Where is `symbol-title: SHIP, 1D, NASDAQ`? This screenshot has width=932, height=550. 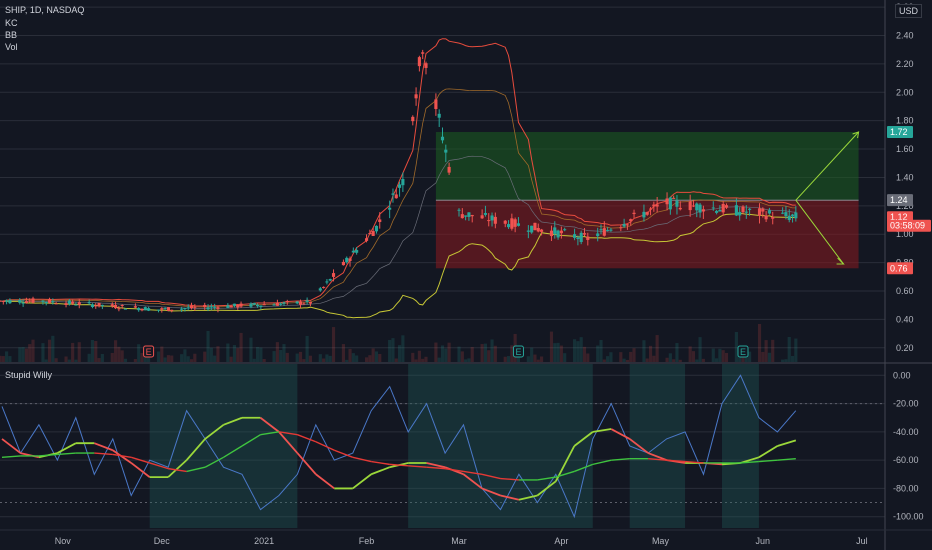
symbol-title: SHIP, 1D, NASDAQ is located at coordinates (45, 10).